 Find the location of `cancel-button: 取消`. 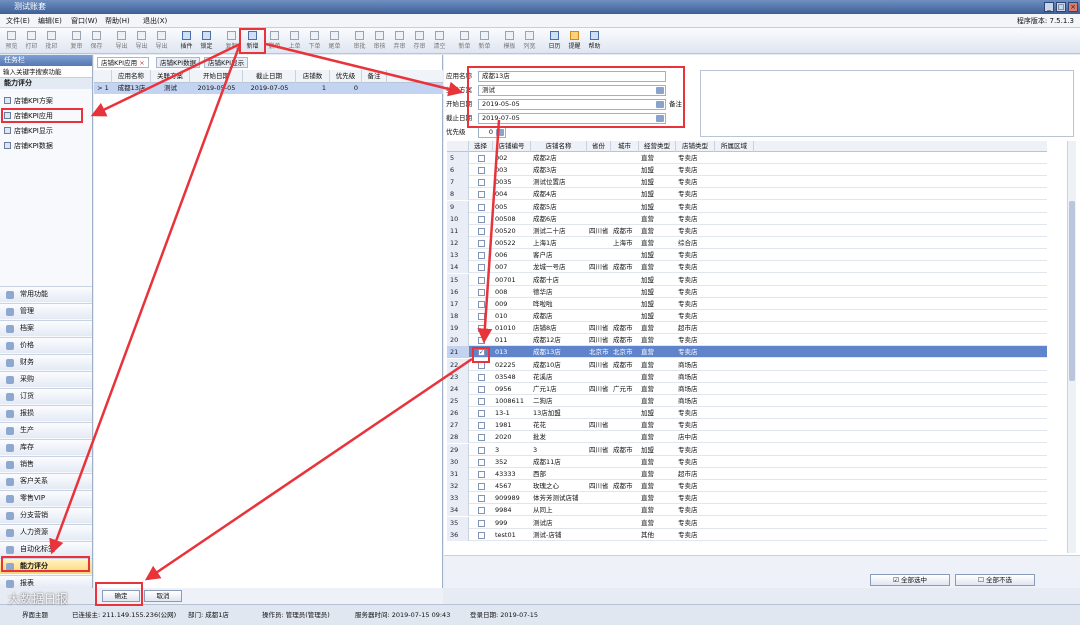

cancel-button: 取消 is located at coordinates (163, 596).